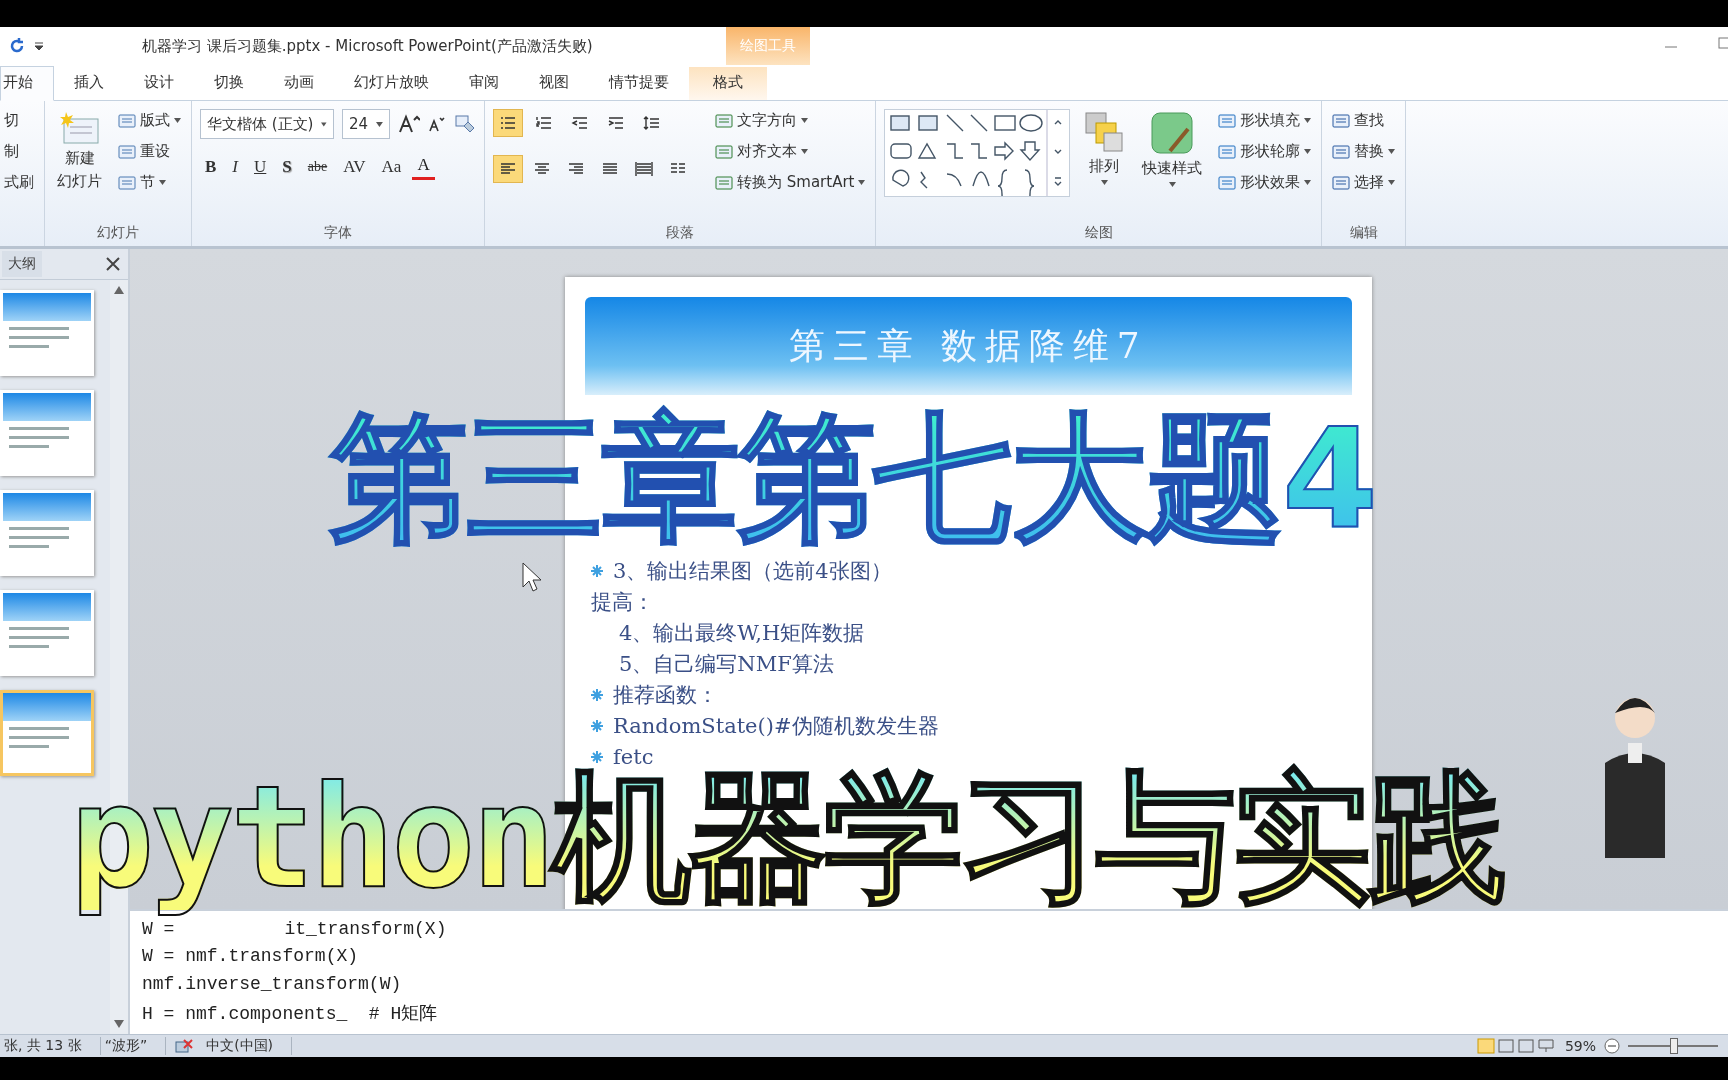 Image resolution: width=1728 pixels, height=1080 pixels. I want to click on paragraph-command: 对齐文本, so click(790, 151).